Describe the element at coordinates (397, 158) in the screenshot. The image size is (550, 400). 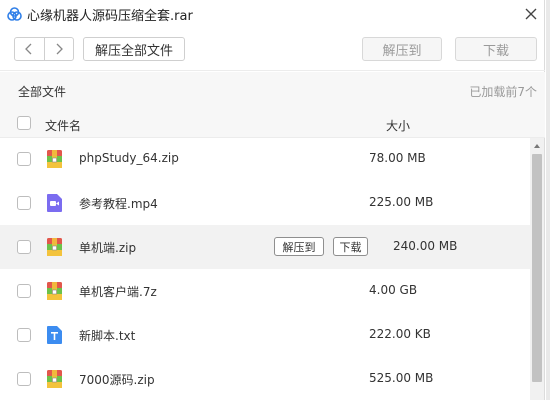
I see `file-size: 78.00 MB` at that location.